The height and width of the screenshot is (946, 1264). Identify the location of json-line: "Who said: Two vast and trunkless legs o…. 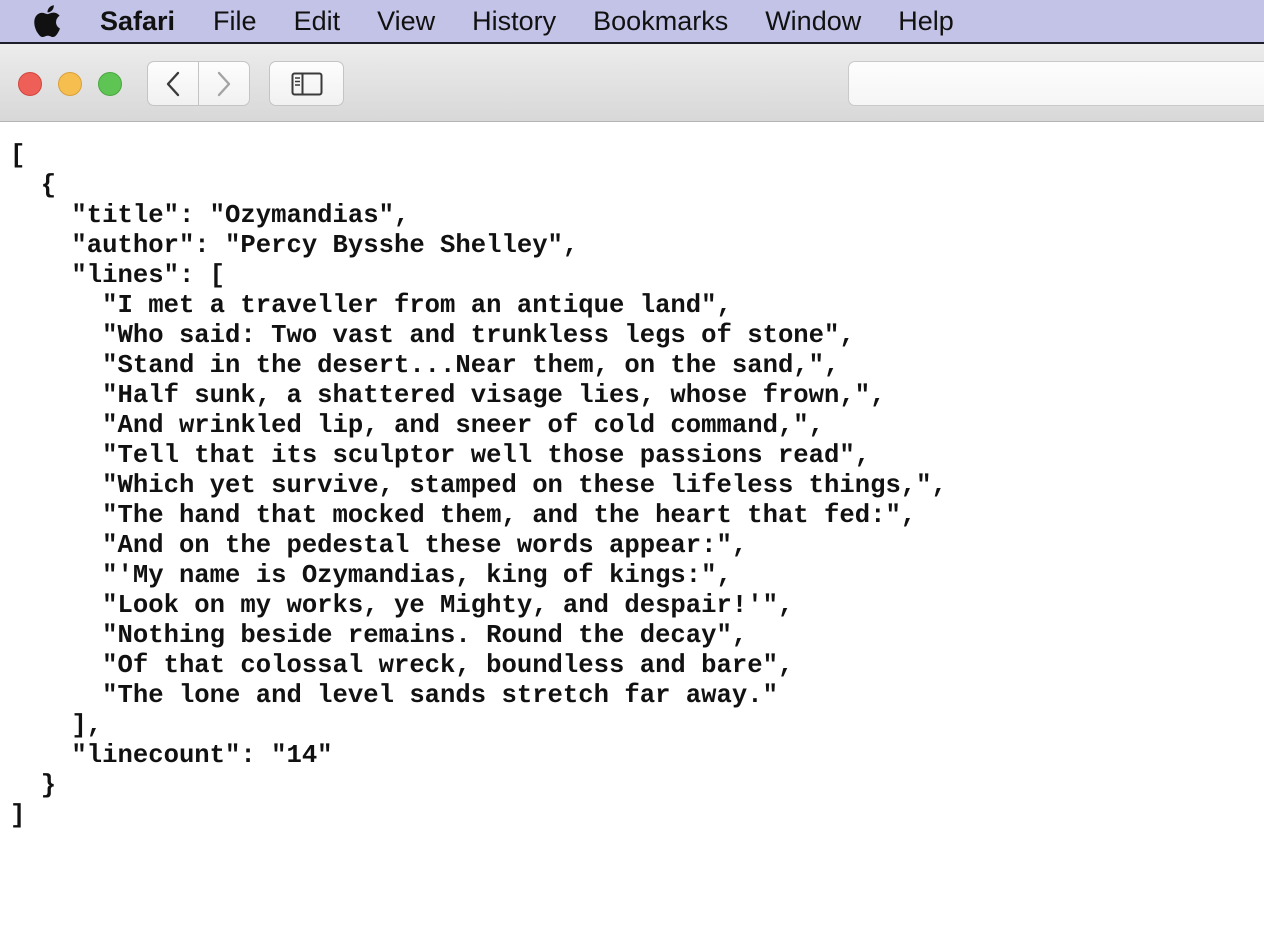
(432, 335).